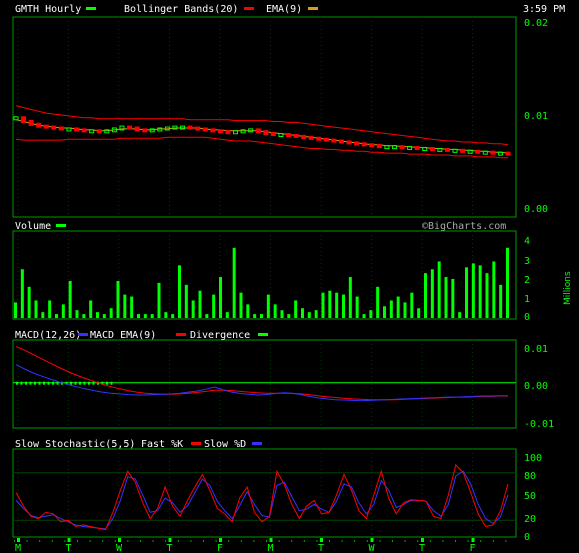 Image resolution: width=579 pixels, height=553 pixels. What do you see at coordinates (530, 519) in the screenshot?
I see `stoch-y-tick: 20` at bounding box center [530, 519].